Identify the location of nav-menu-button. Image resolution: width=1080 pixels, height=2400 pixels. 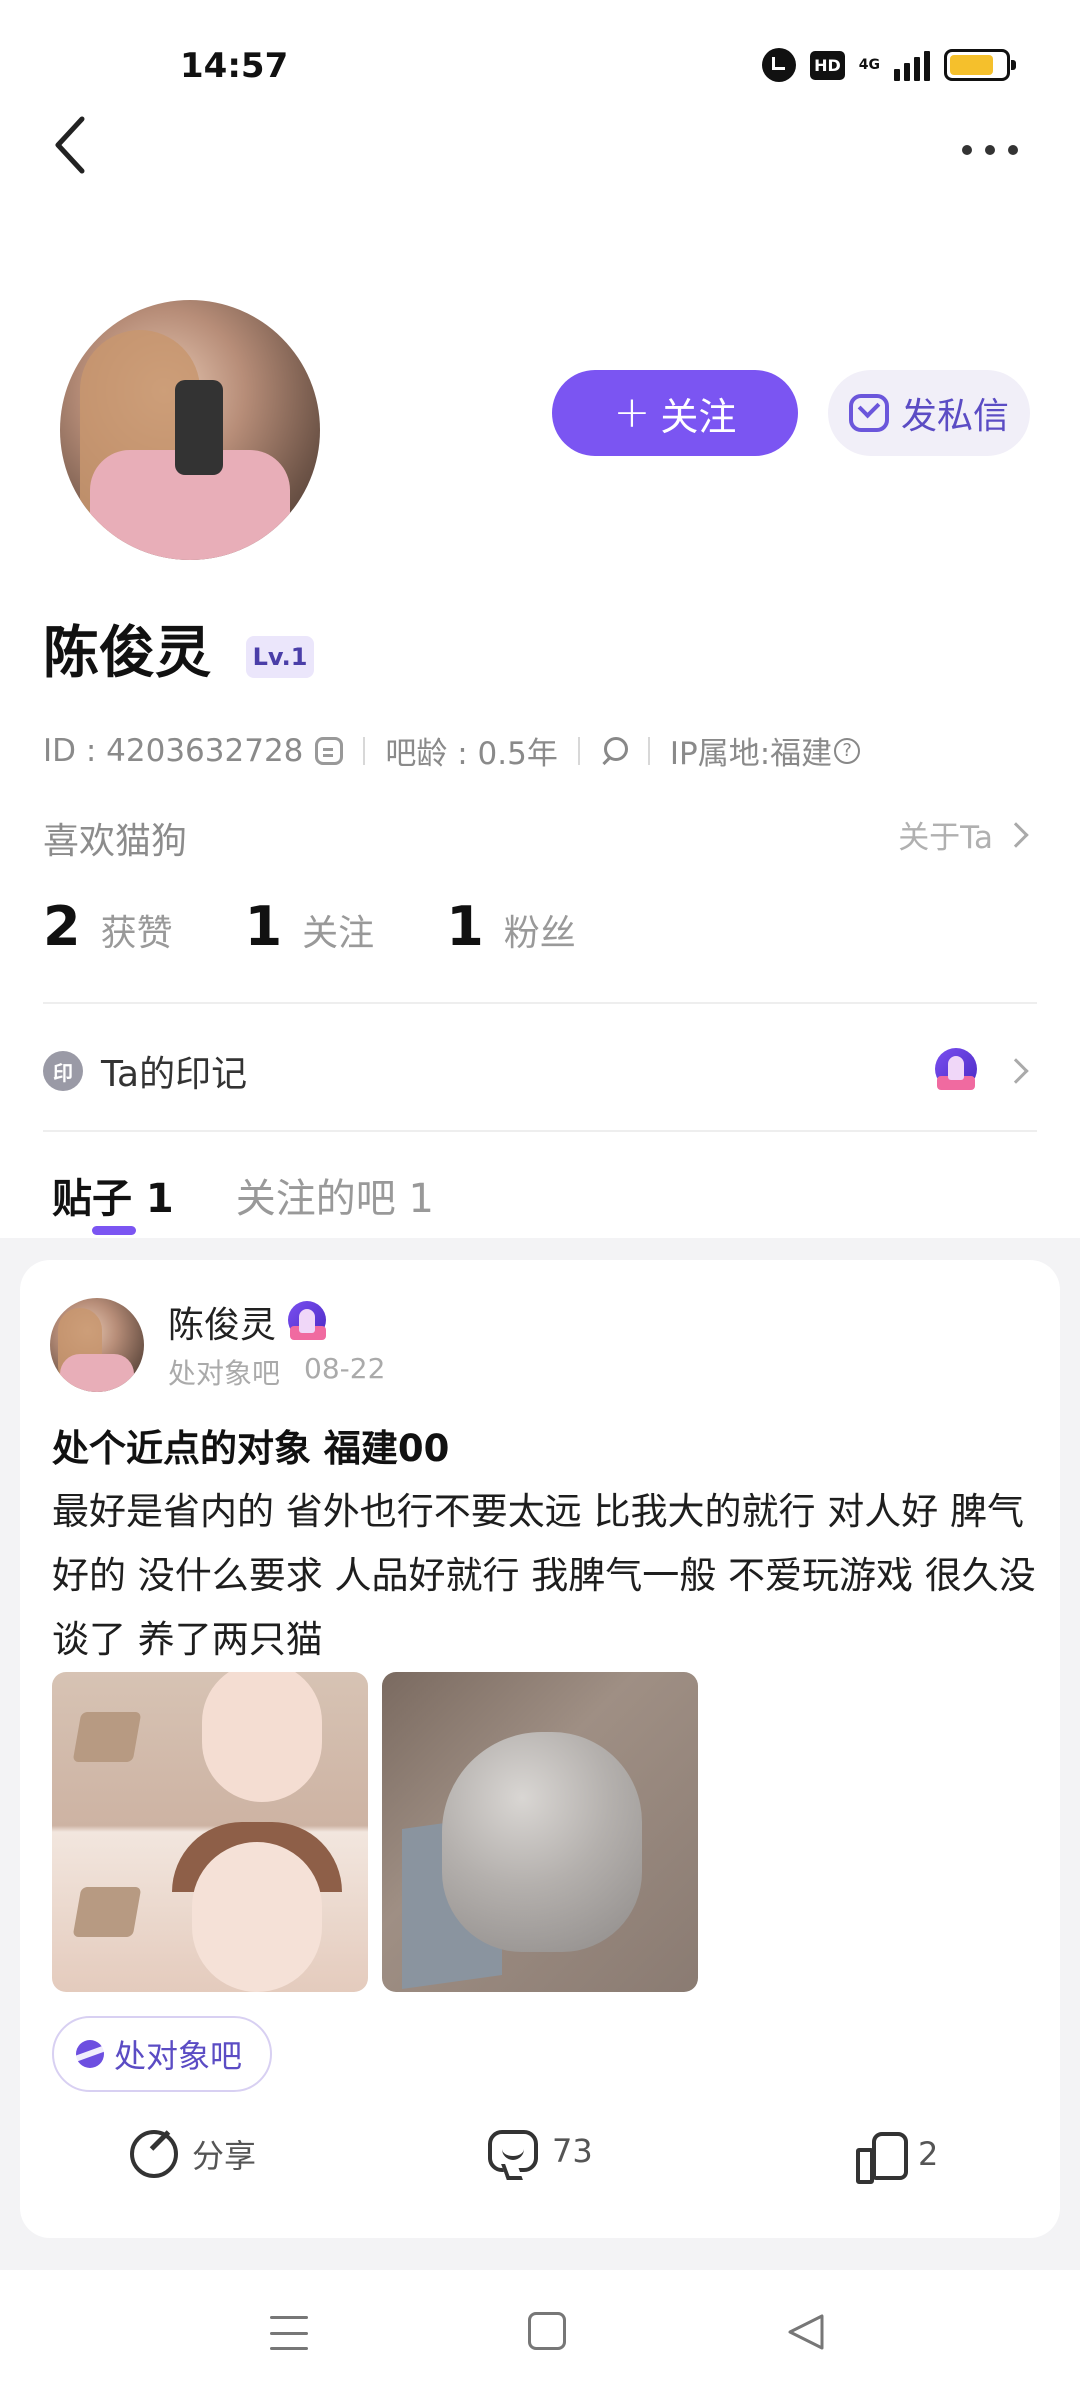
(289, 2333).